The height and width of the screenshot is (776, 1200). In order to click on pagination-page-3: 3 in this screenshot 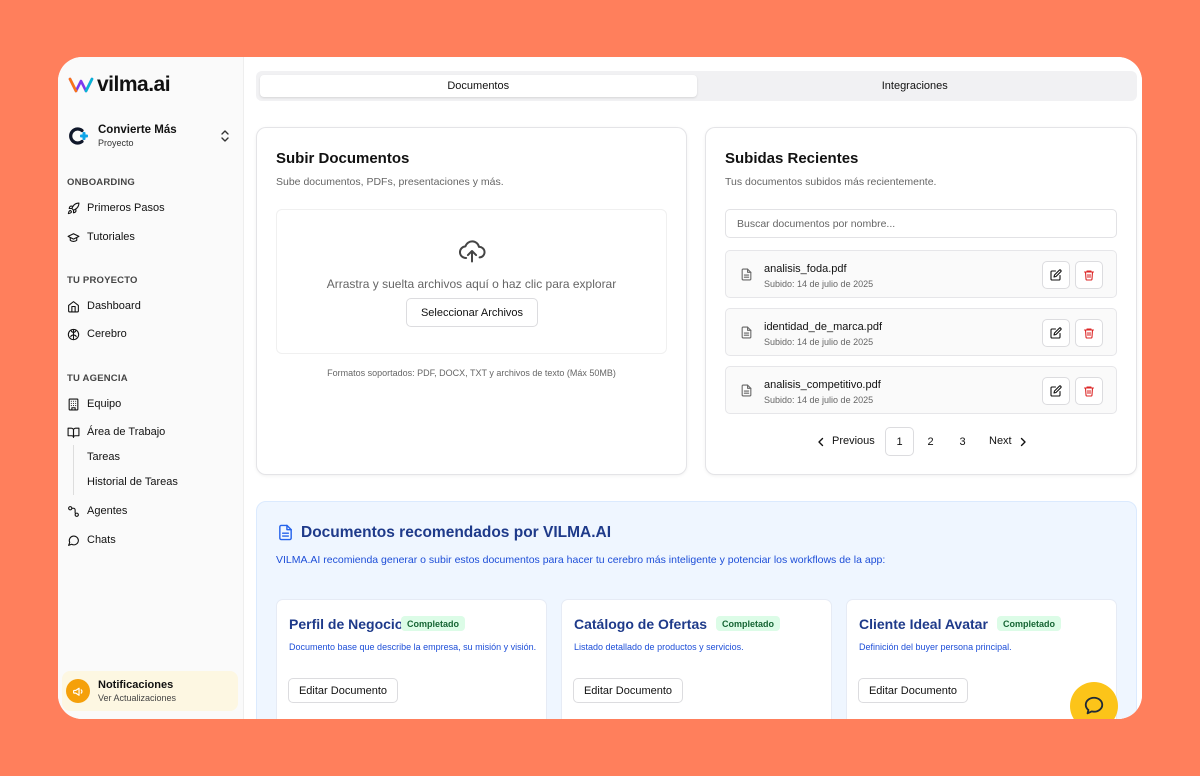, I will do `click(962, 441)`.